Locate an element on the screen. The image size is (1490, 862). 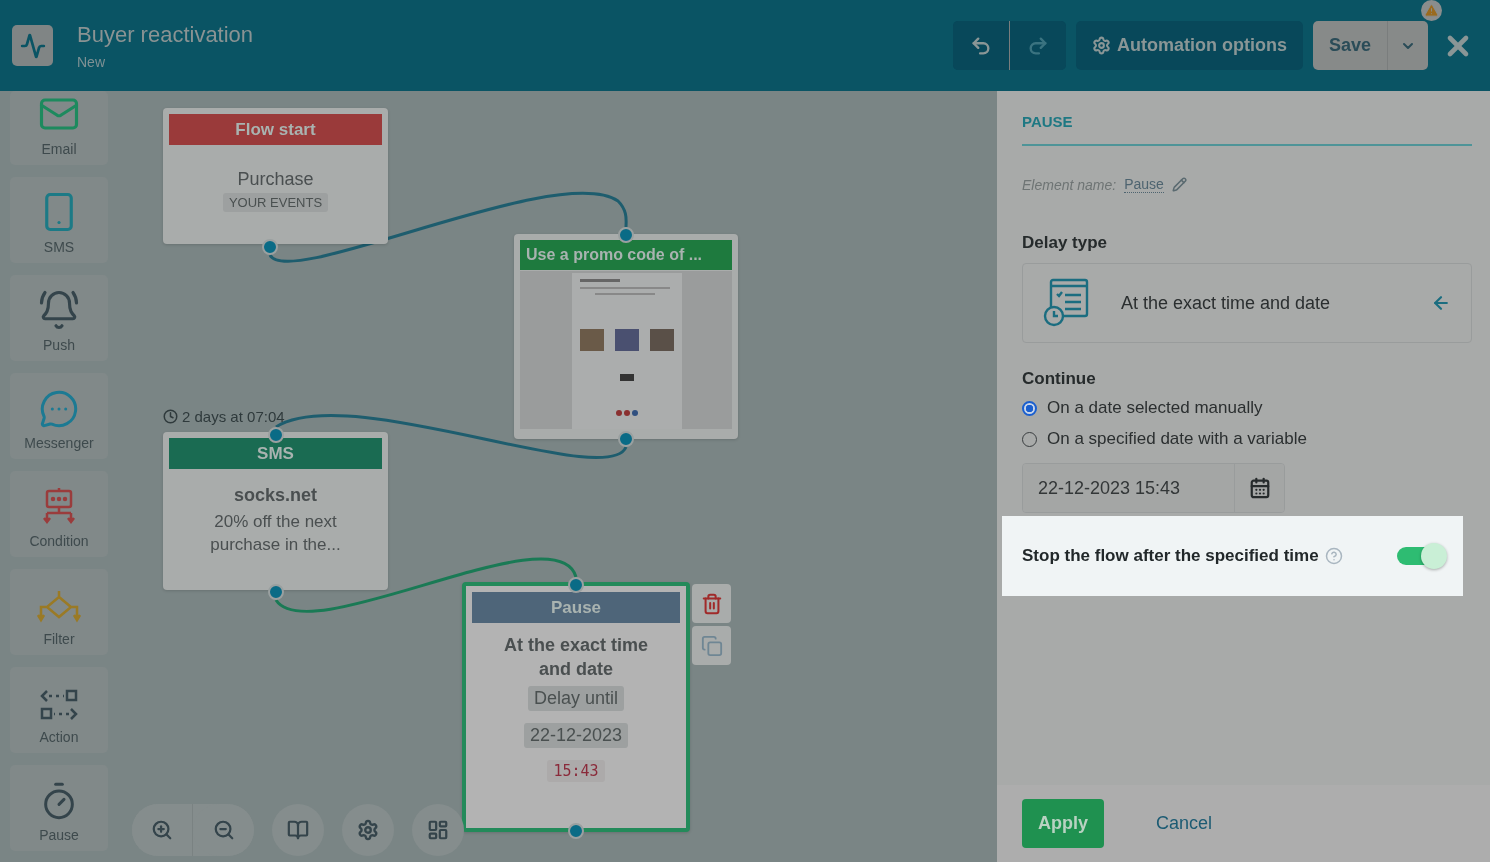
sidebar-item: Filter is located at coordinates (59, 612).